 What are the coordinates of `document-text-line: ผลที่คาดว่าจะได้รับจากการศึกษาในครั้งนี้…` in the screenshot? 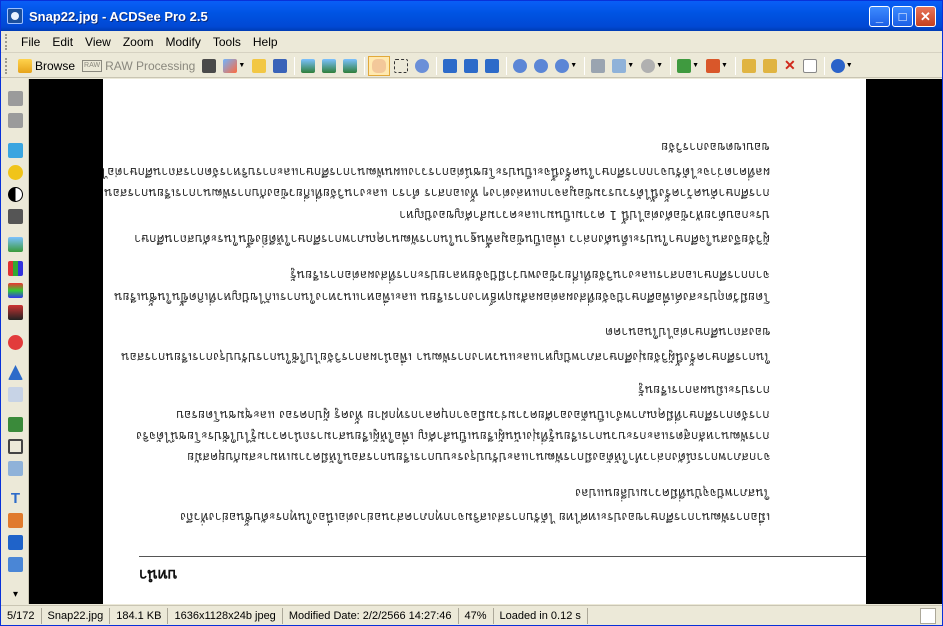 It's located at (436, 172).